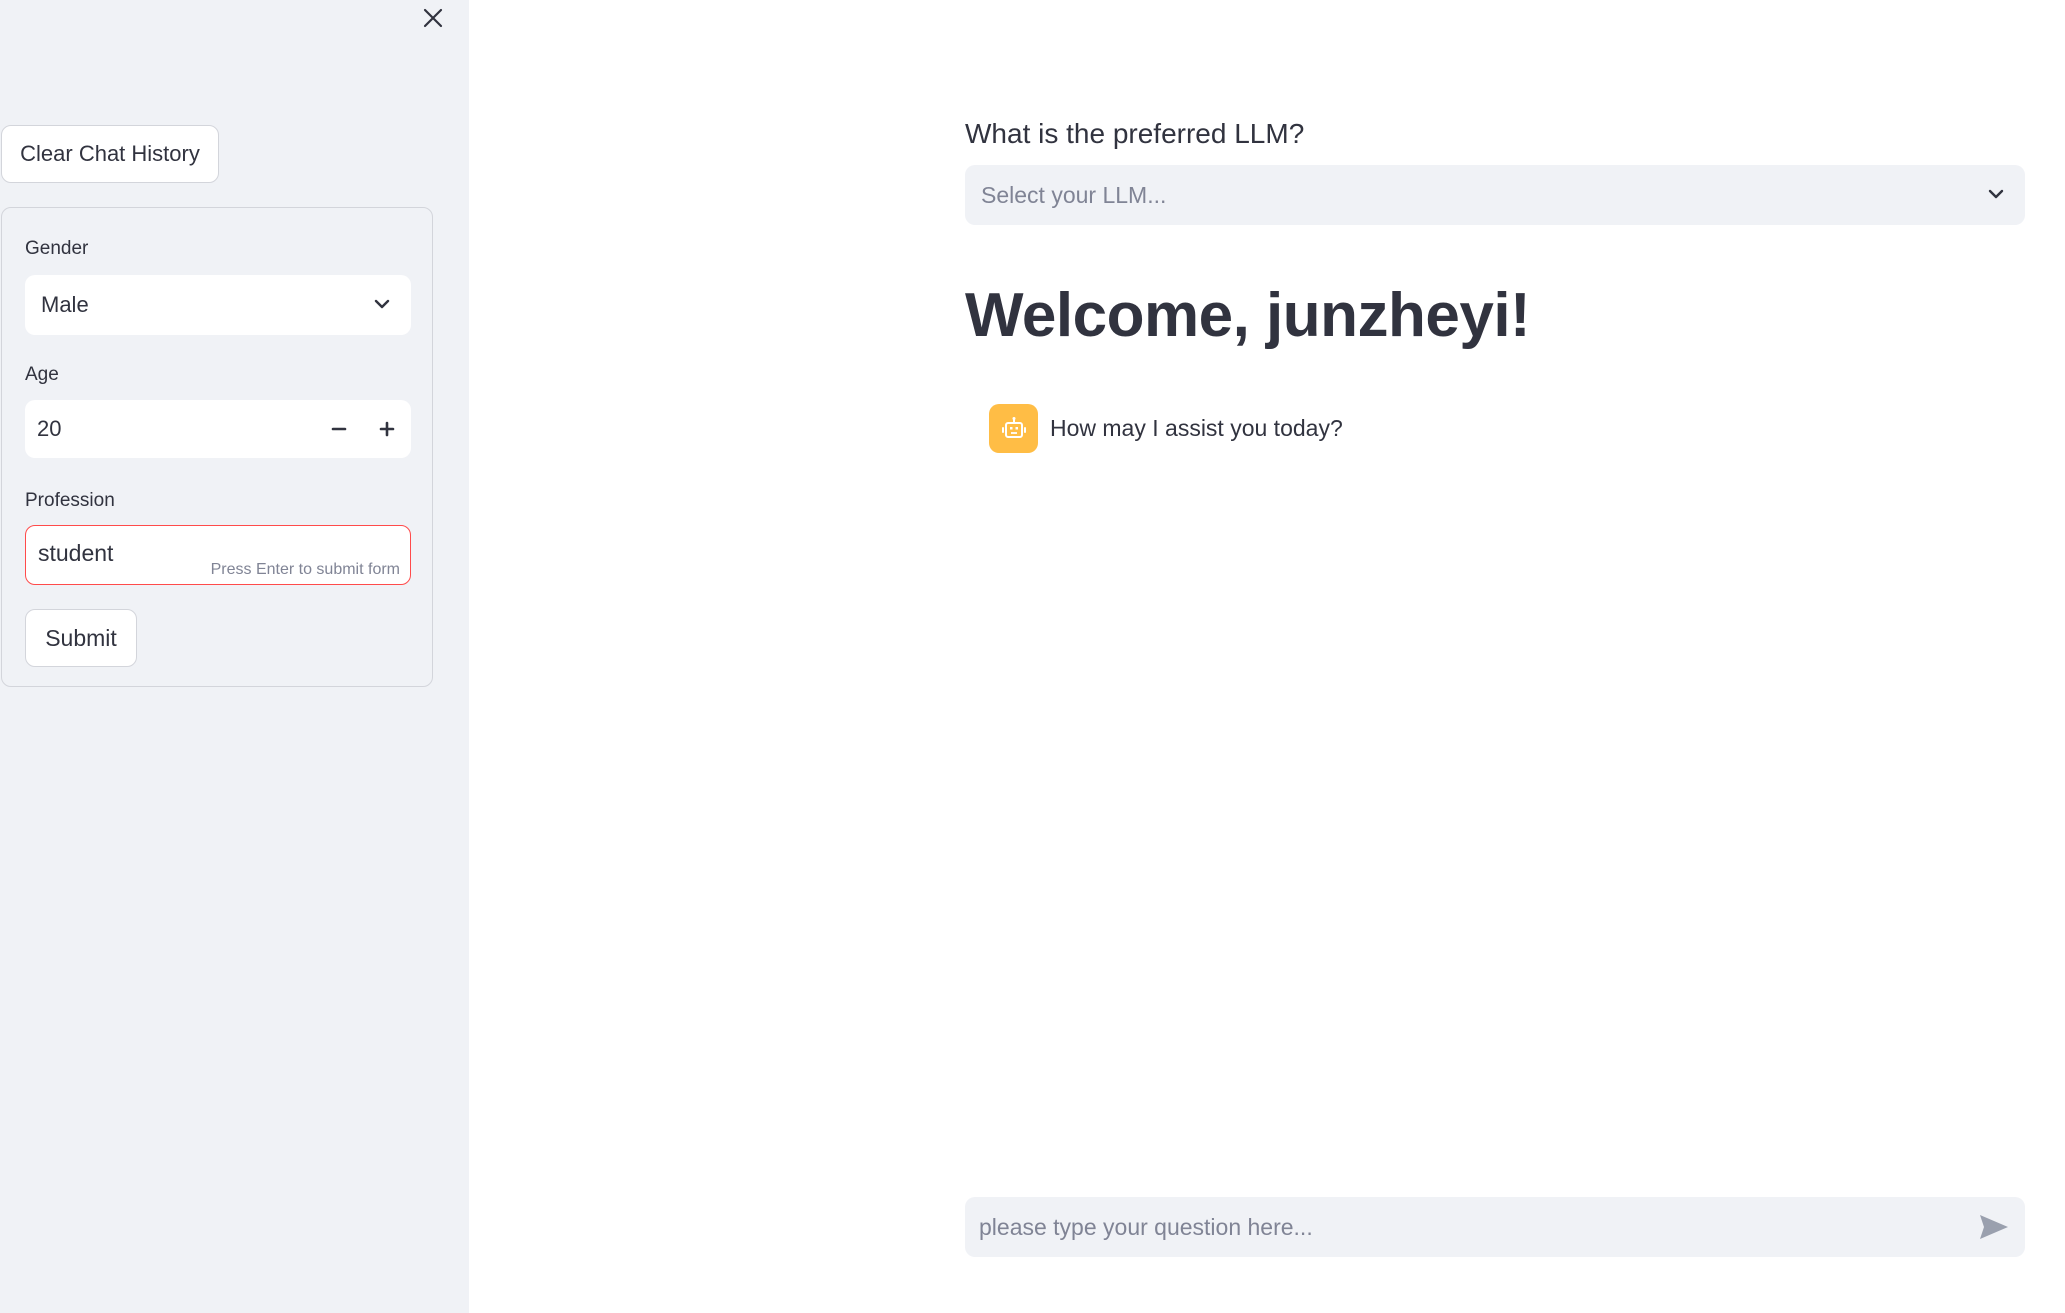  What do you see at coordinates (76, 553) in the screenshot?
I see `profession-value: student` at bounding box center [76, 553].